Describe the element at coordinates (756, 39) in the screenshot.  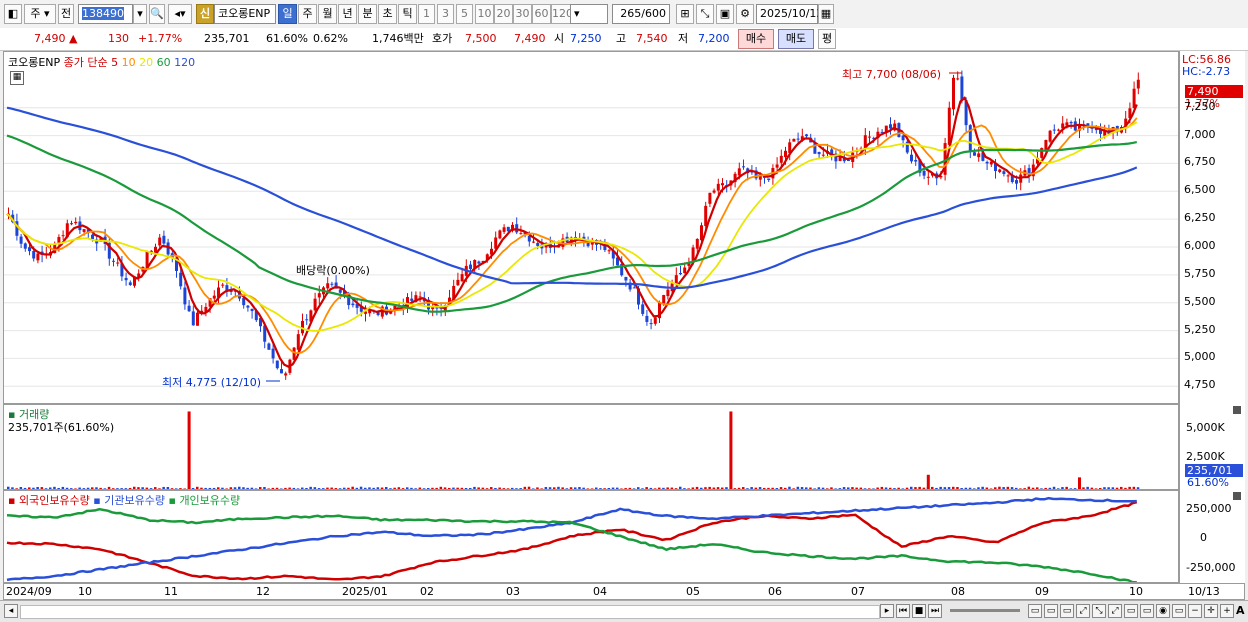
I see `buy-button: 매수` at that location.